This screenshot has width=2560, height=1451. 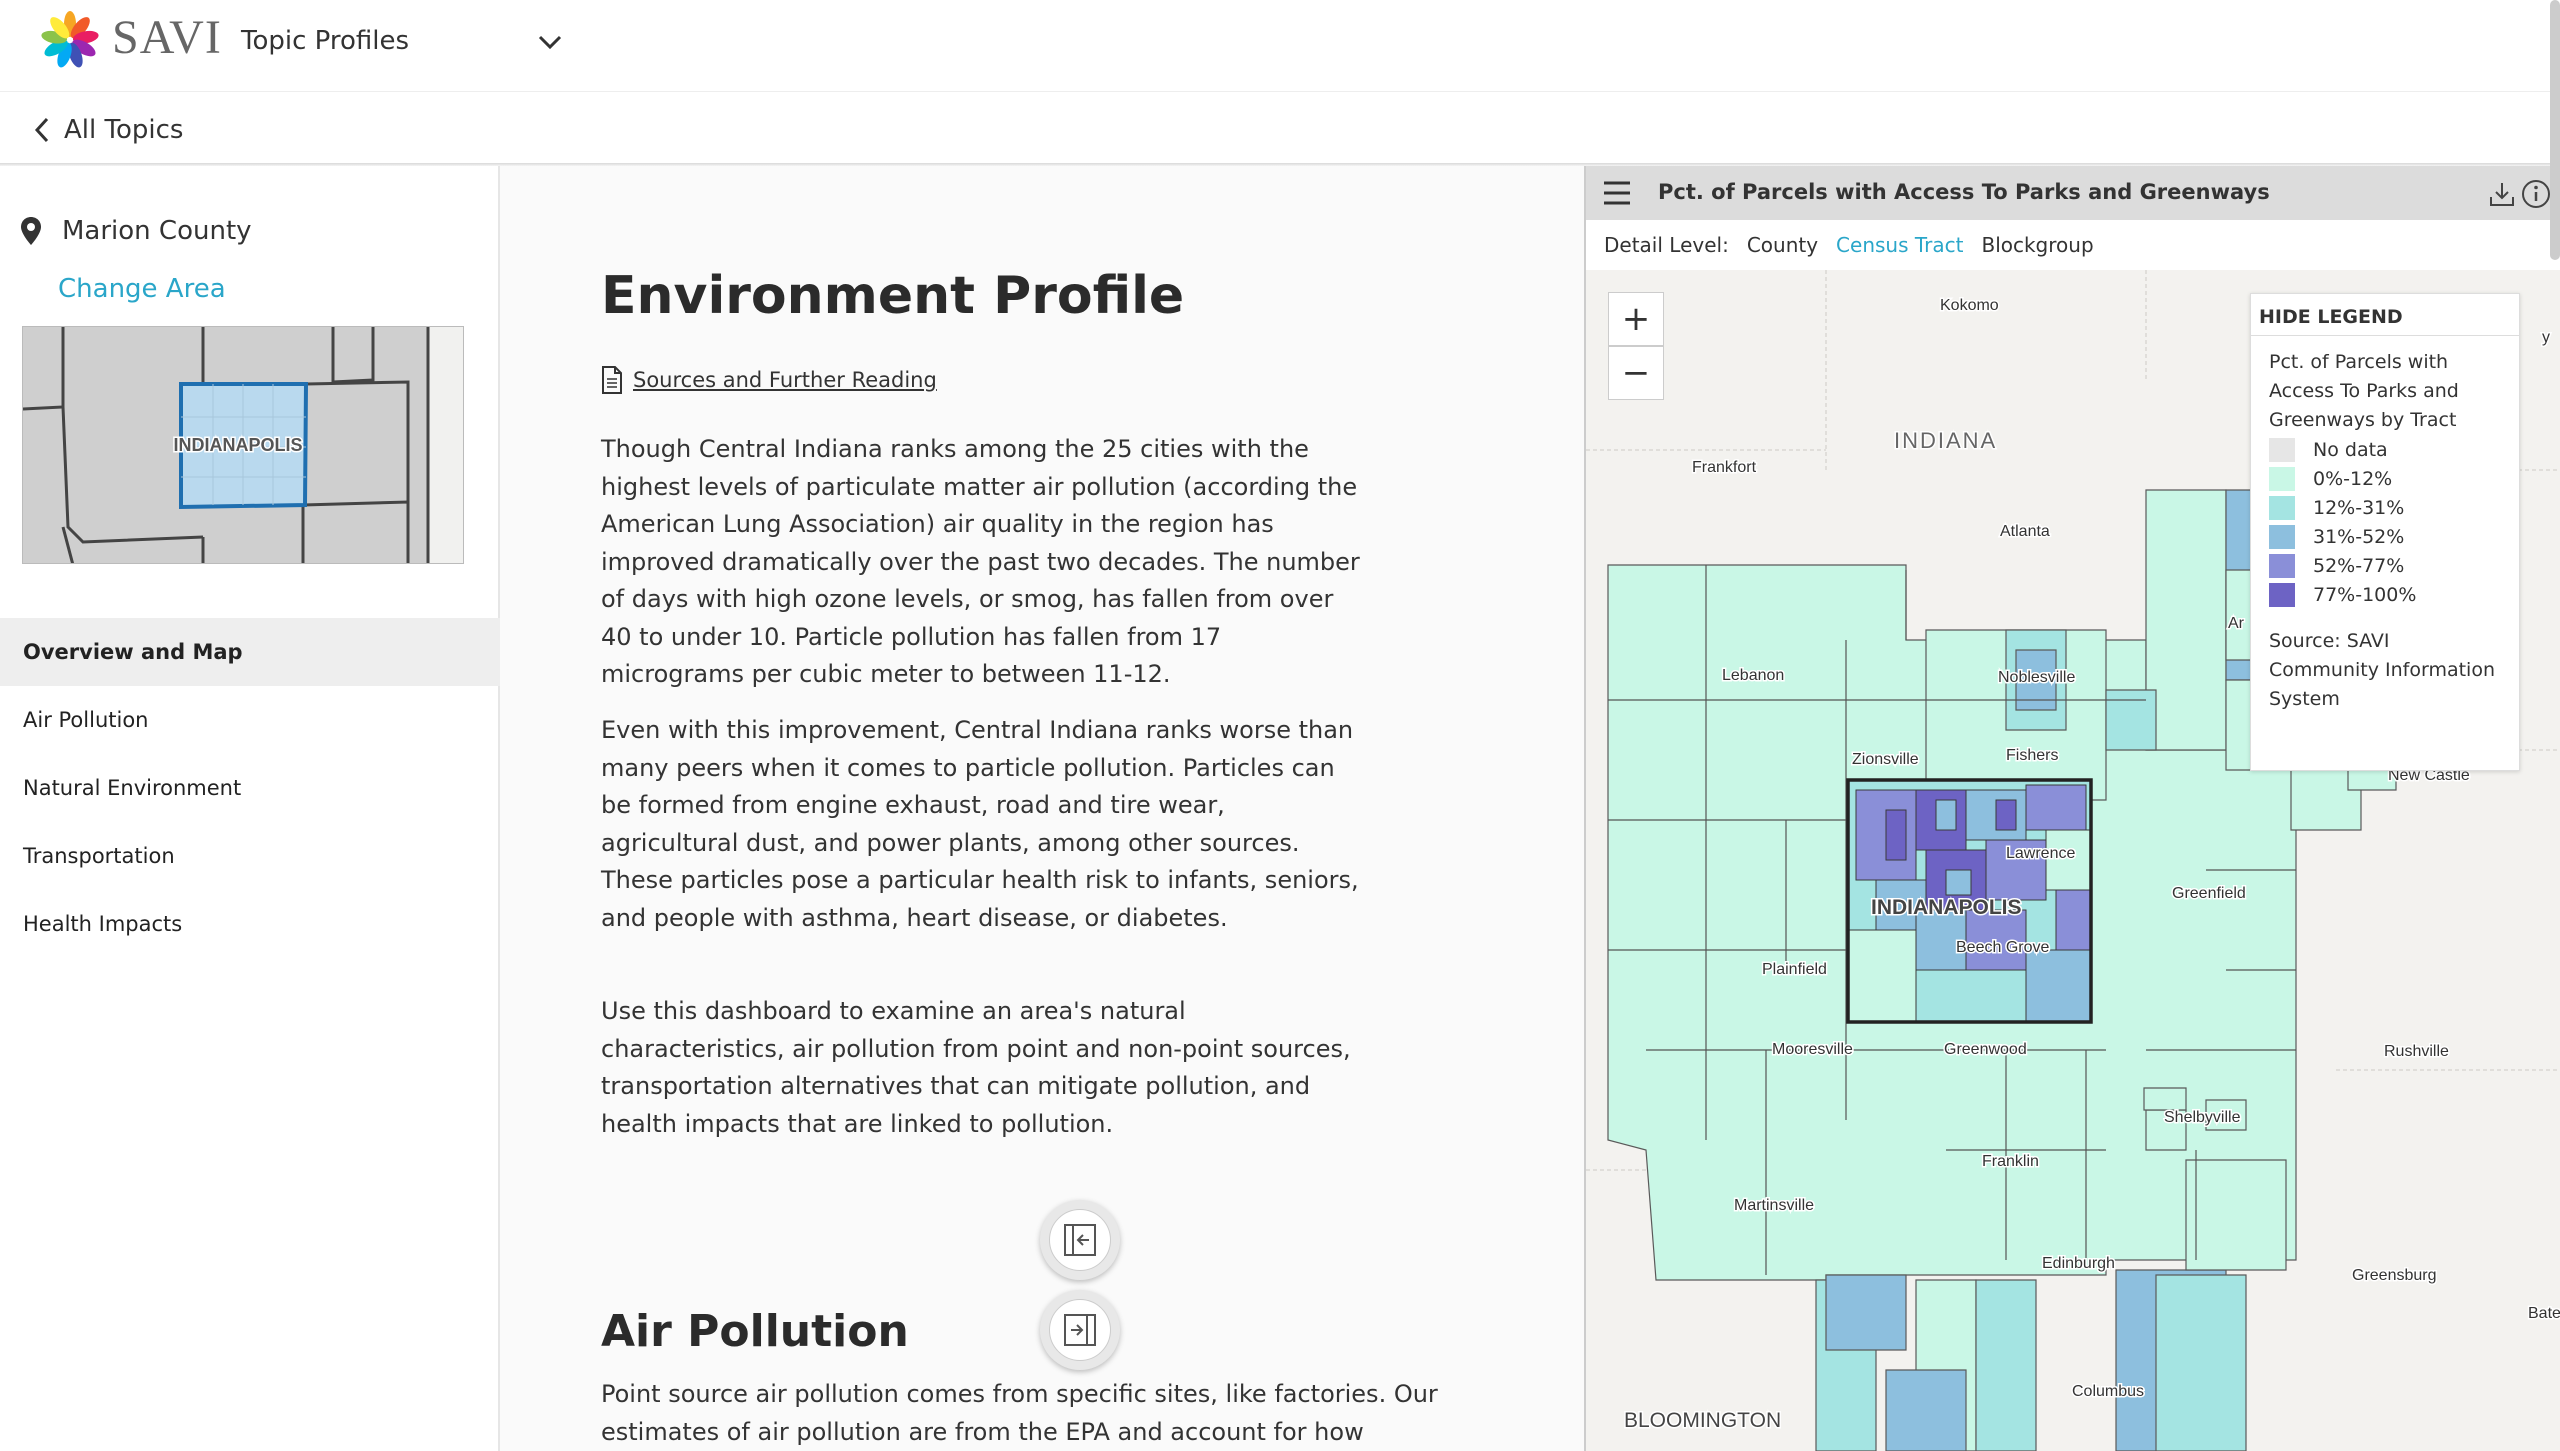 What do you see at coordinates (2353, 478) in the screenshot?
I see `legend-item-label: 0%-12%` at bounding box center [2353, 478].